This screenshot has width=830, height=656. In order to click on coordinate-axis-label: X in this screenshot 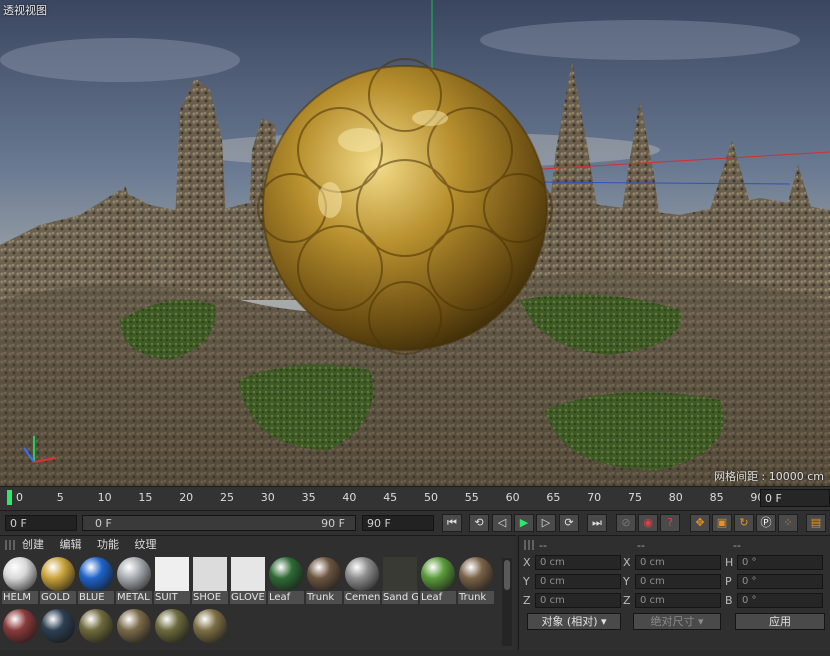, I will do `click(527, 562)`.